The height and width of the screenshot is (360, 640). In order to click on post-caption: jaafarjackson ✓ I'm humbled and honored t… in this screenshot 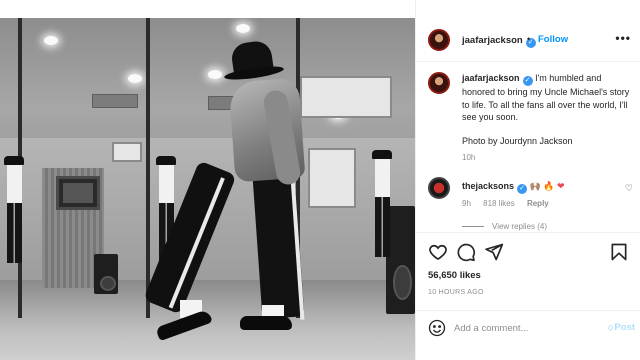, I will do `click(548, 98)`.